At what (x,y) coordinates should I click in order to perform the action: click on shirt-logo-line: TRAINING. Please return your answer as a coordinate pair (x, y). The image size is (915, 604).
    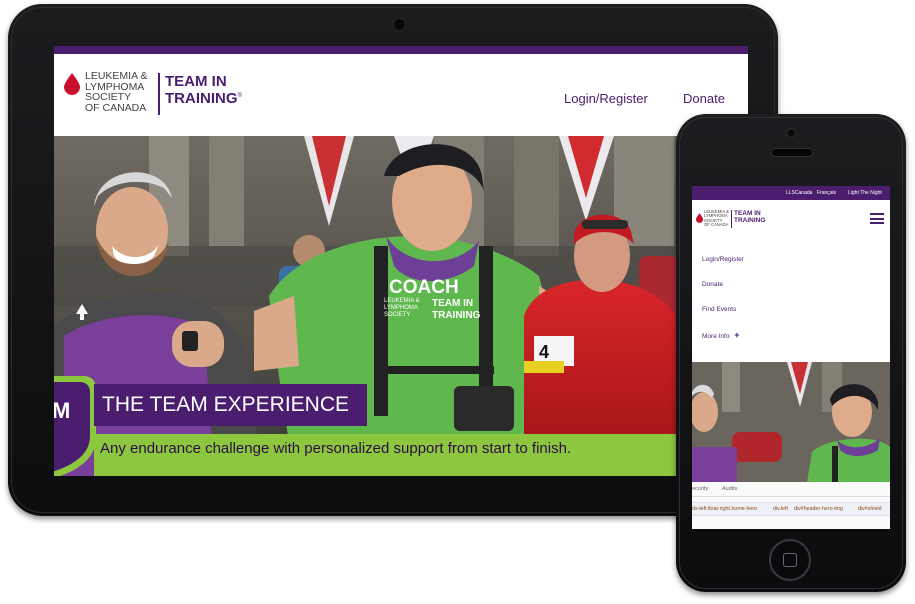
    Looking at the image, I should click on (456, 315).